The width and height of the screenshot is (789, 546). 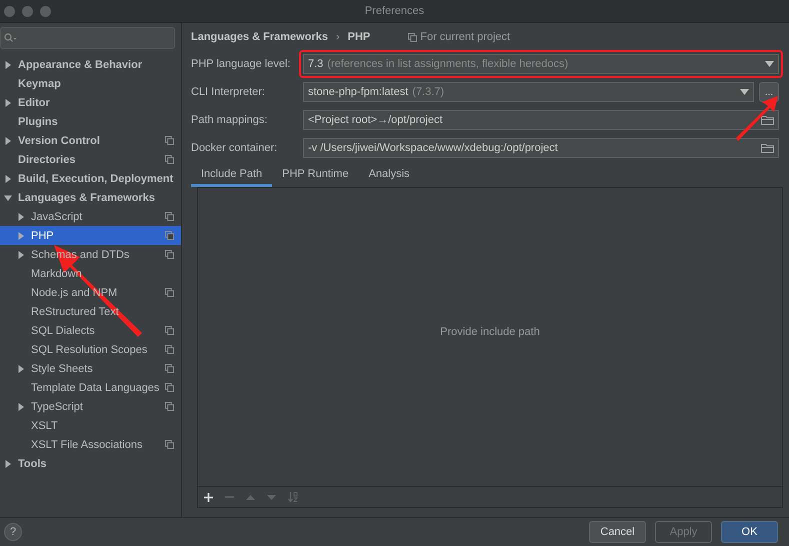 What do you see at coordinates (90, 83) in the screenshot?
I see `tree-item: Keymap` at bounding box center [90, 83].